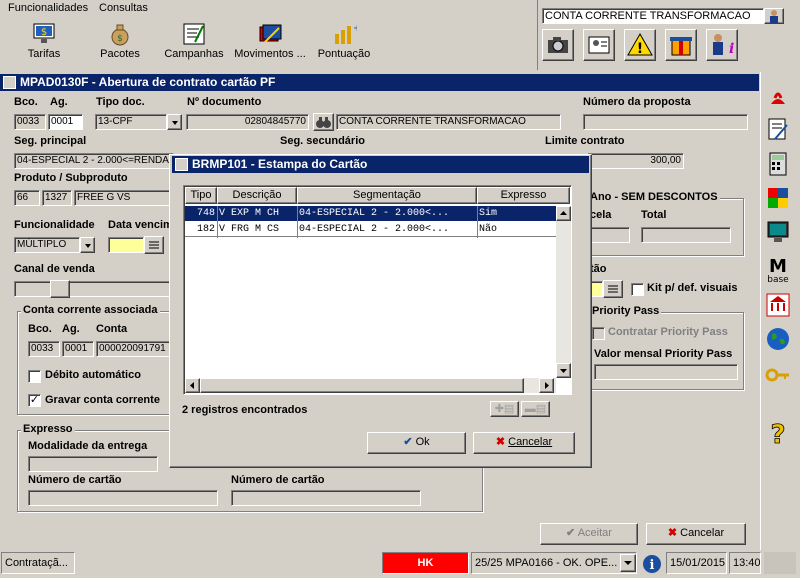 This screenshot has width=800, height=578. Describe the element at coordinates (131, 122) in the screenshot. I see `tipo-doc-select: 13-CPF` at that location.